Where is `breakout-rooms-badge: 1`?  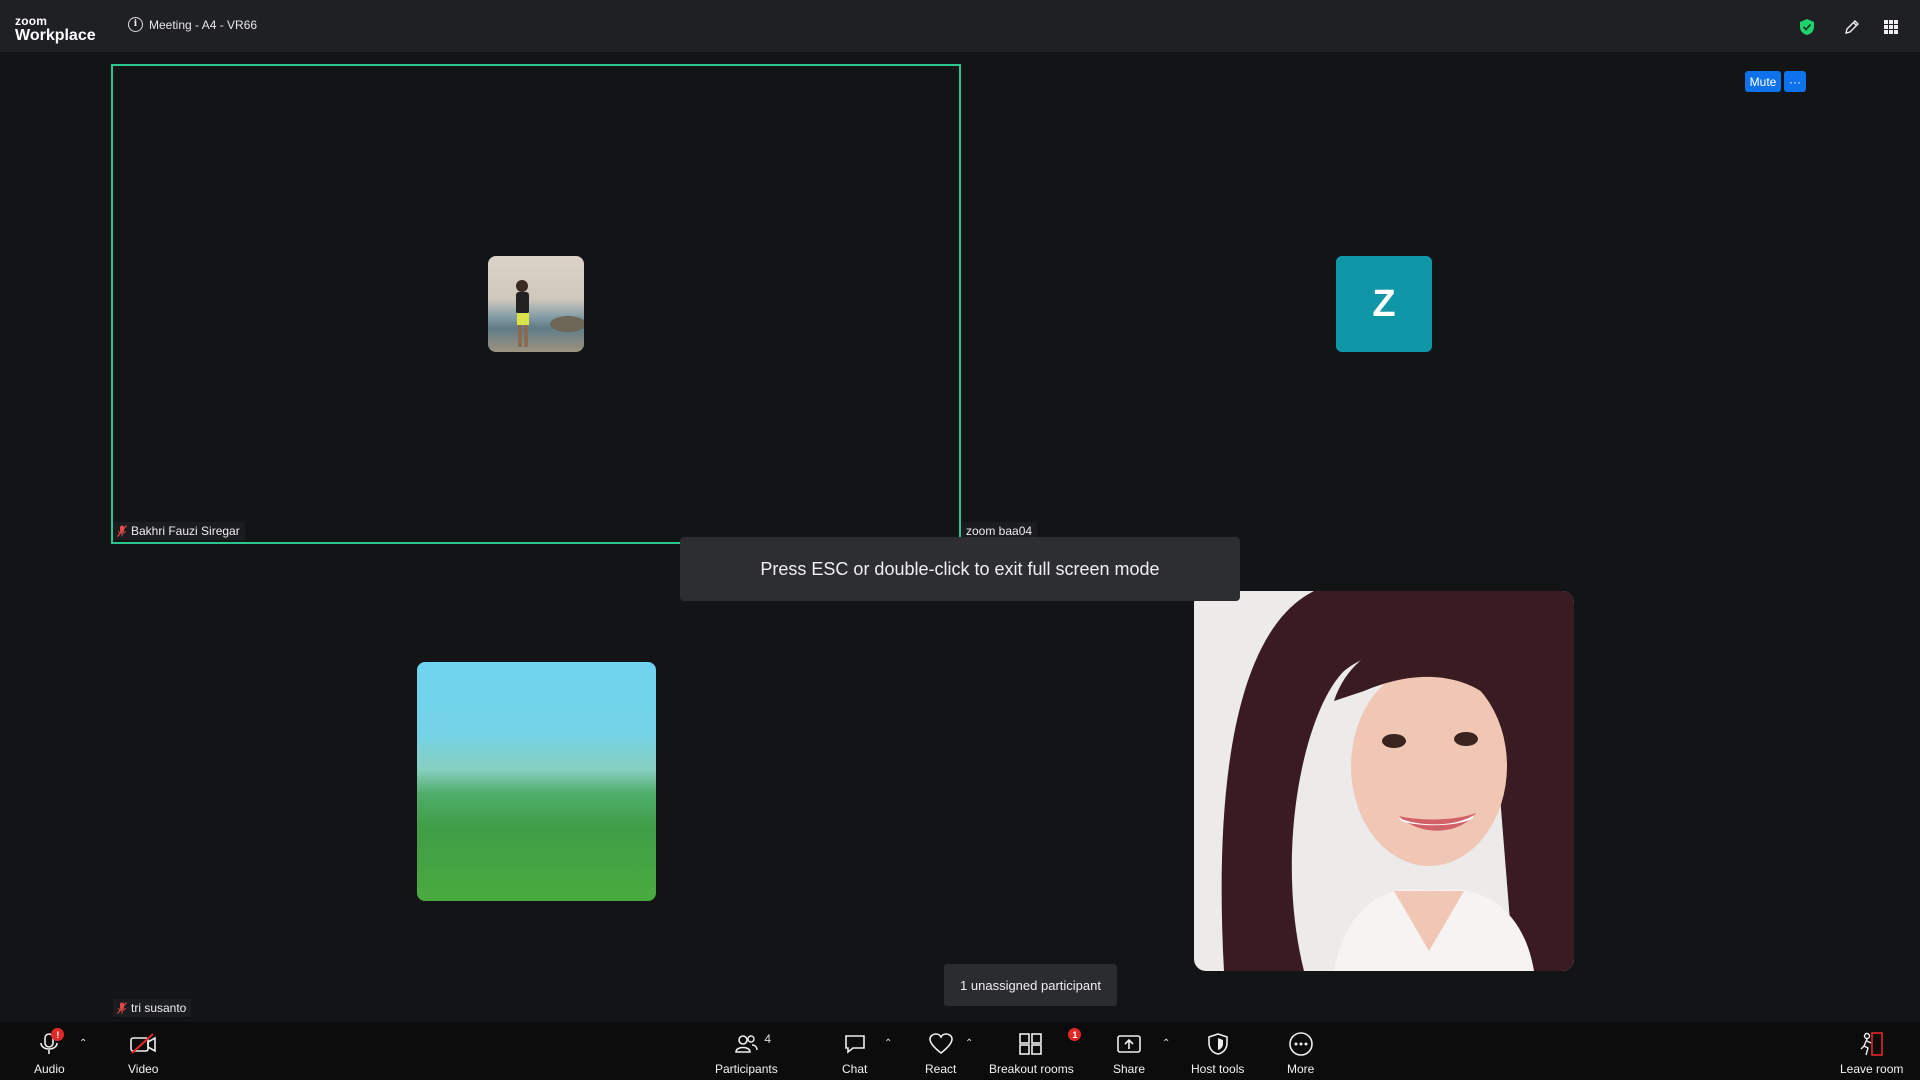
breakout-rooms-badge: 1 is located at coordinates (1075, 1034).